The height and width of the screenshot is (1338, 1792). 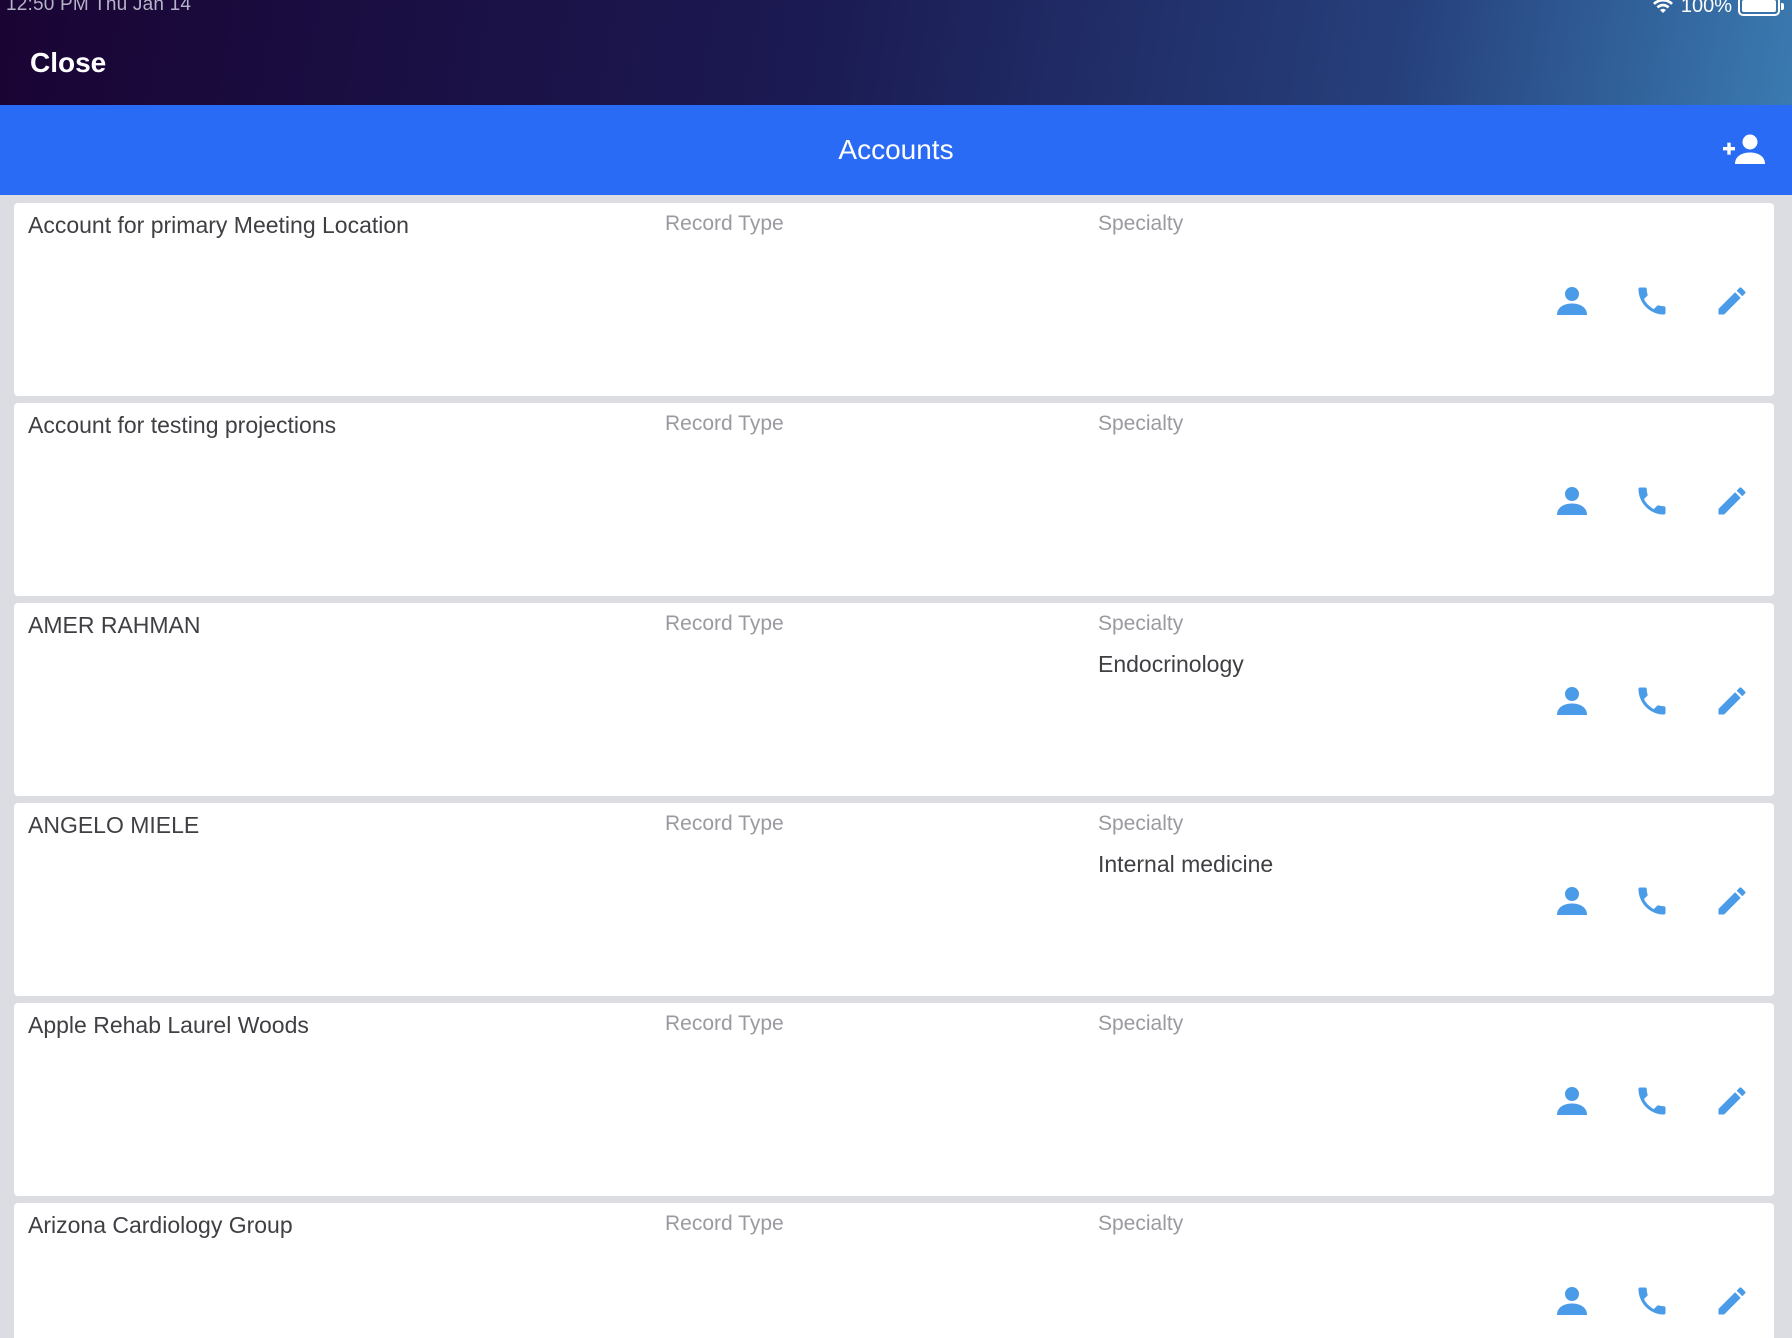 What do you see at coordinates (168, 1025) in the screenshot?
I see `account-name: Apple Rehab Laurel Woods` at bounding box center [168, 1025].